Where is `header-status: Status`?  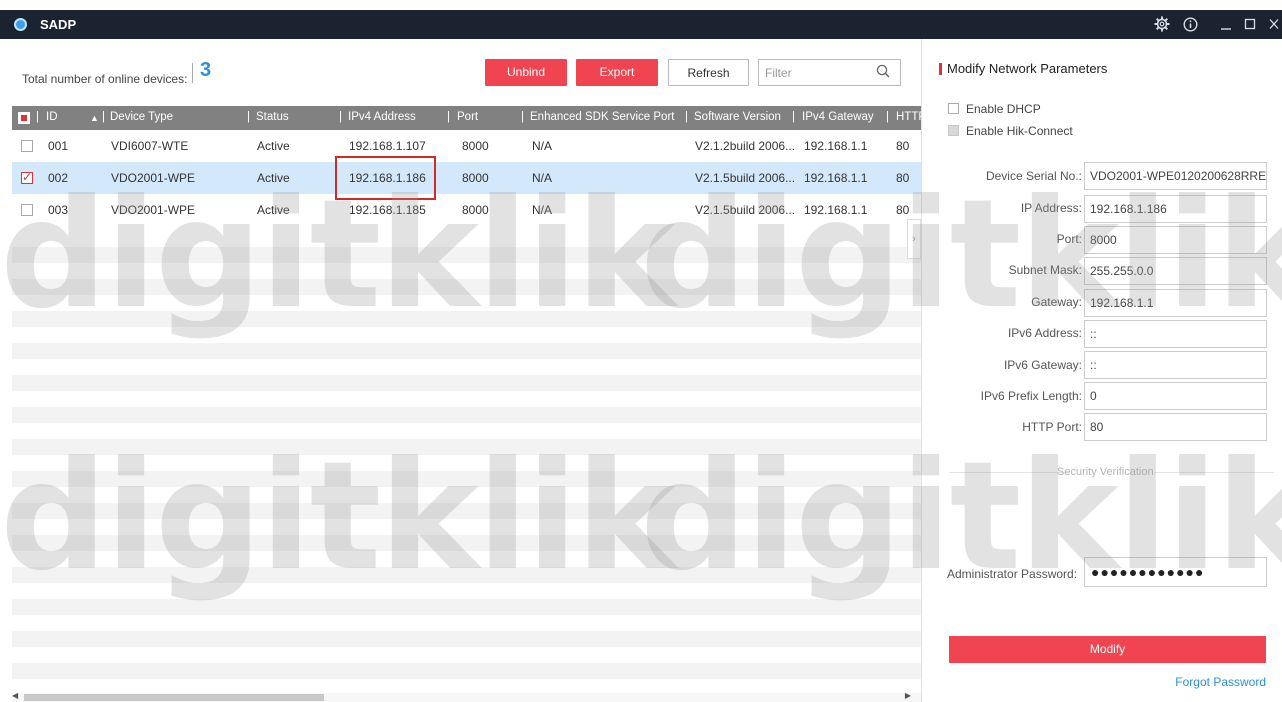
header-status: Status is located at coordinates (272, 117).